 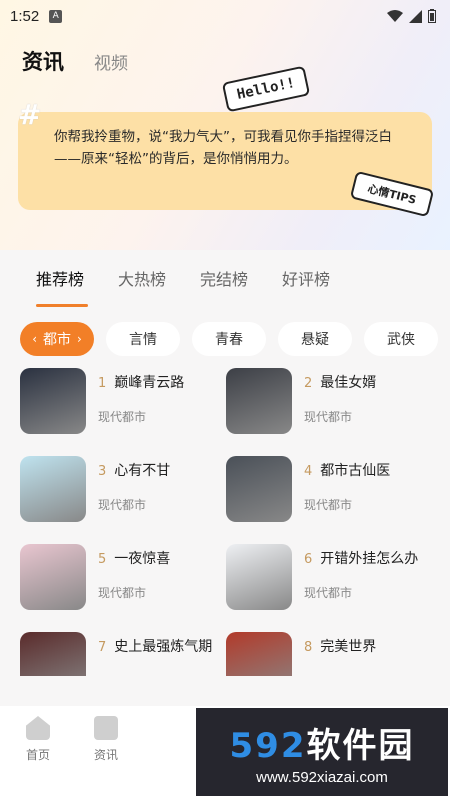 I want to click on rank-tab-finished: 完结榜, so click(x=224, y=278).